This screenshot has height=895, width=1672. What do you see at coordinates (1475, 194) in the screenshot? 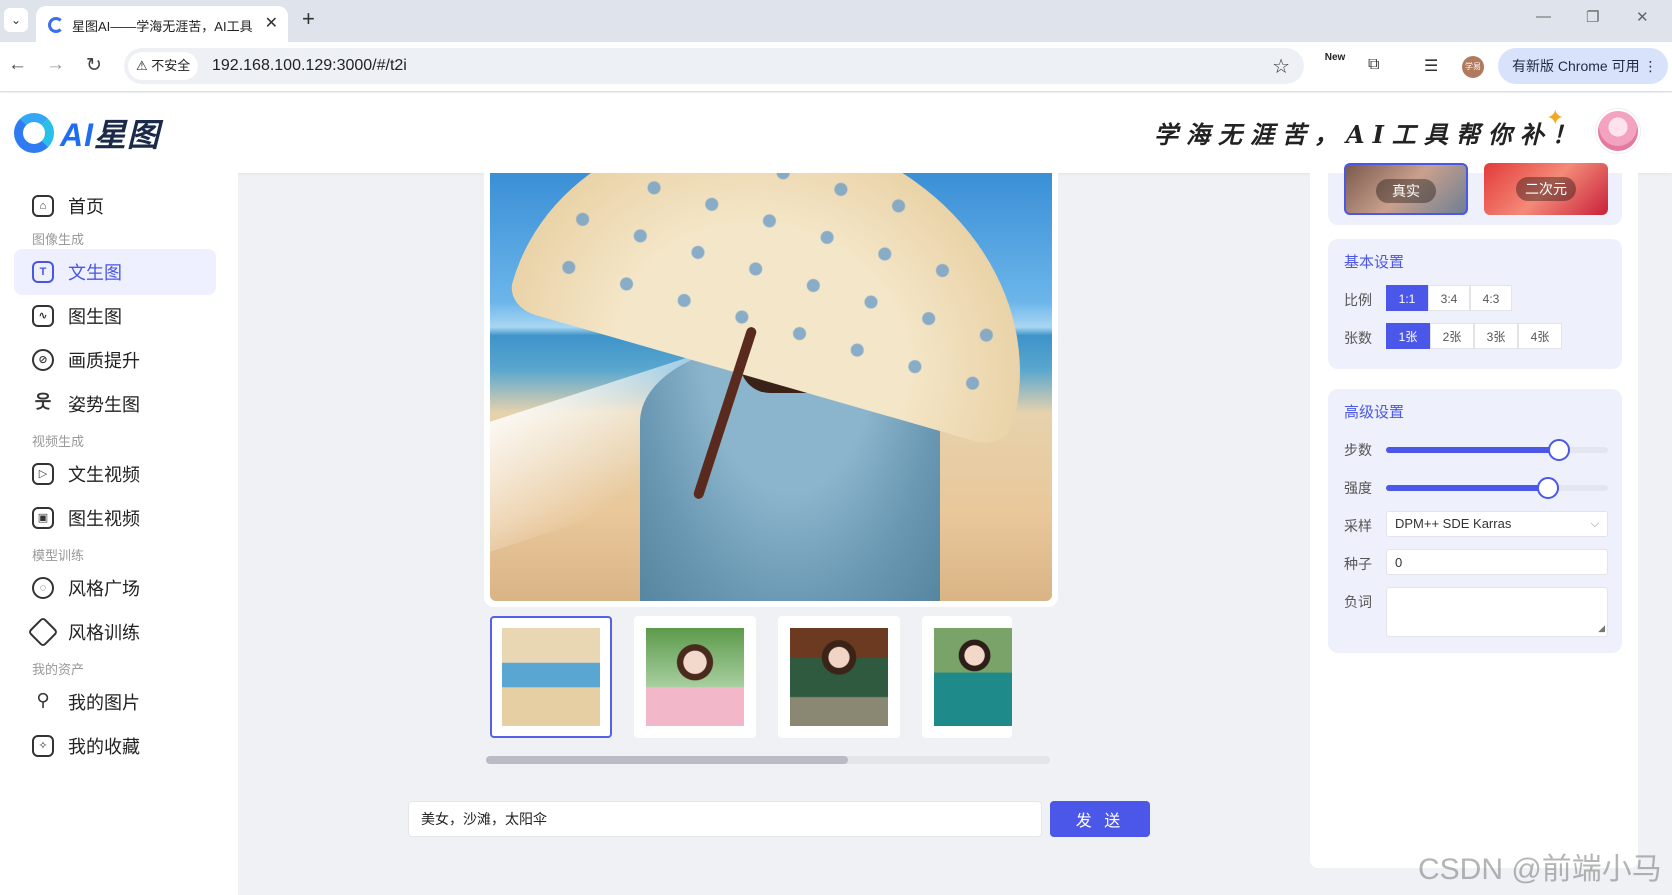
I see `style-selector: 真实 二次元` at bounding box center [1475, 194].